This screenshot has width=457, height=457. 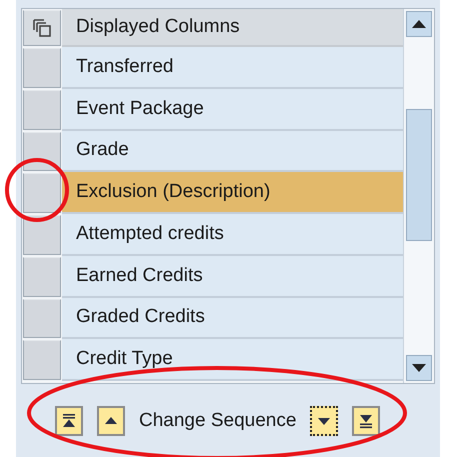 I want to click on down-arrow-icon, so click(x=419, y=368).